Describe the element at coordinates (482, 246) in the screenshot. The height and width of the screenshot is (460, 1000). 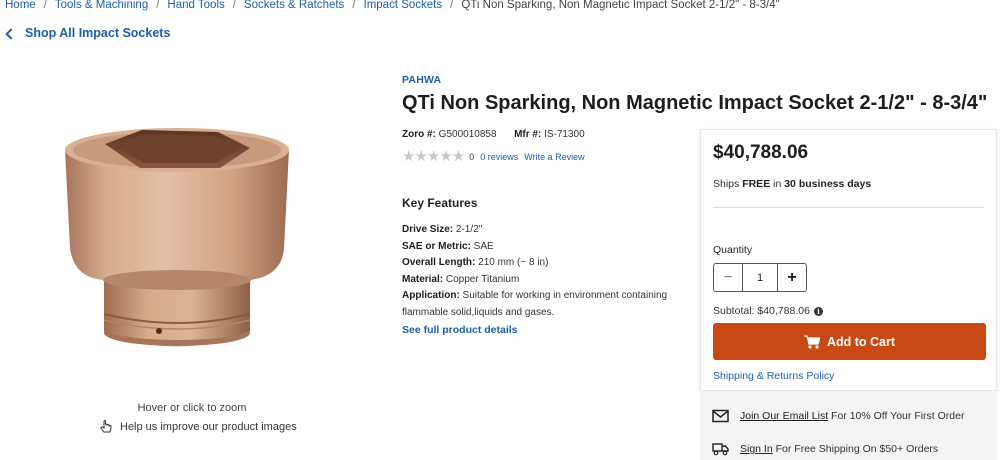
I see `feature-value: SAE` at that location.